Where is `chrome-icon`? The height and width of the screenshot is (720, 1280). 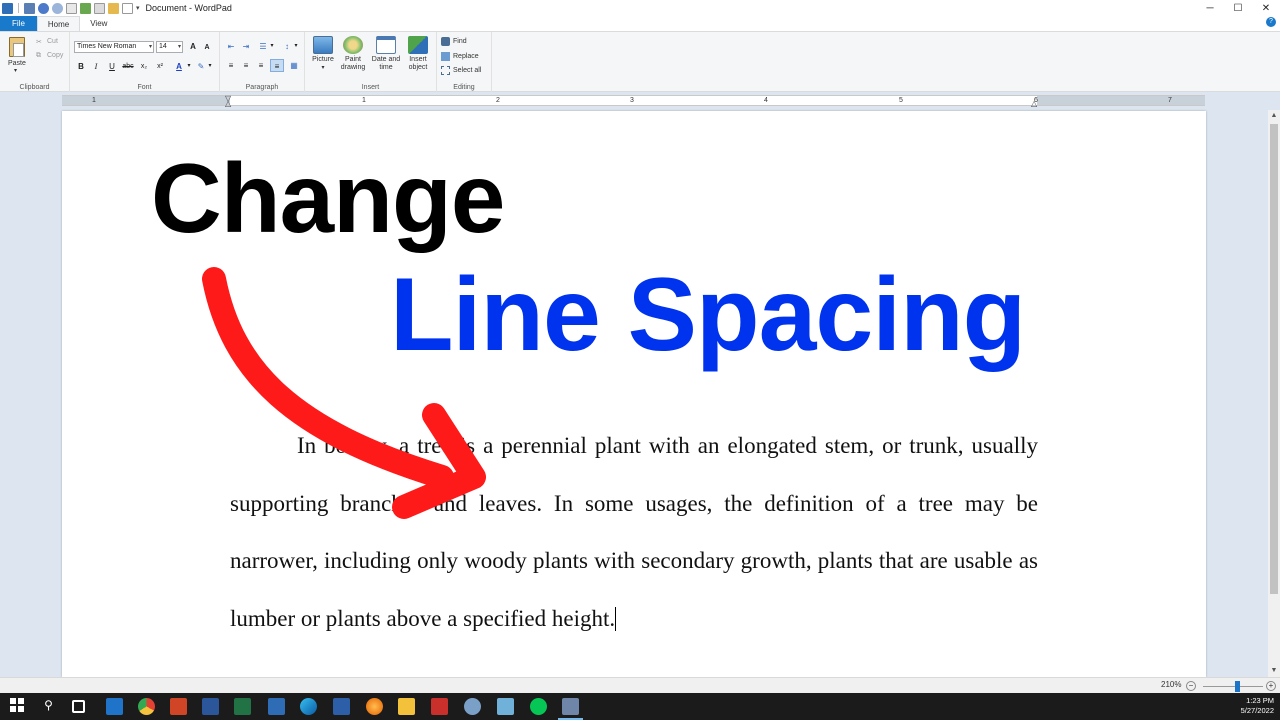
chrome-icon is located at coordinates (146, 706).